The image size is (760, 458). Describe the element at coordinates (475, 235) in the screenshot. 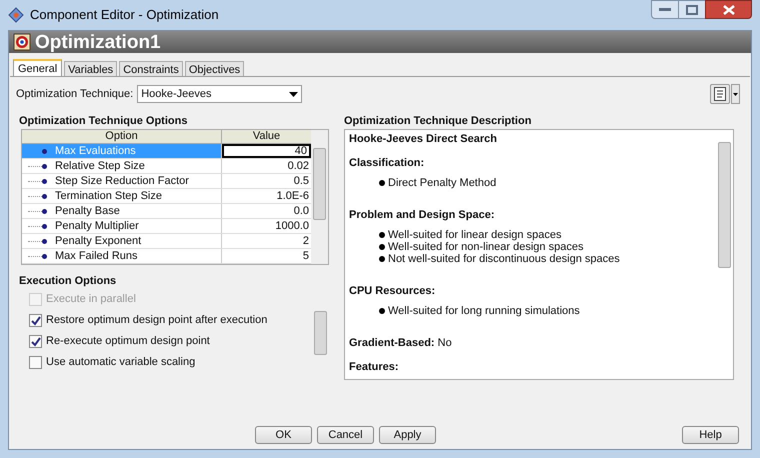

I see `description-text: Well-suited for linear design spaces` at that location.